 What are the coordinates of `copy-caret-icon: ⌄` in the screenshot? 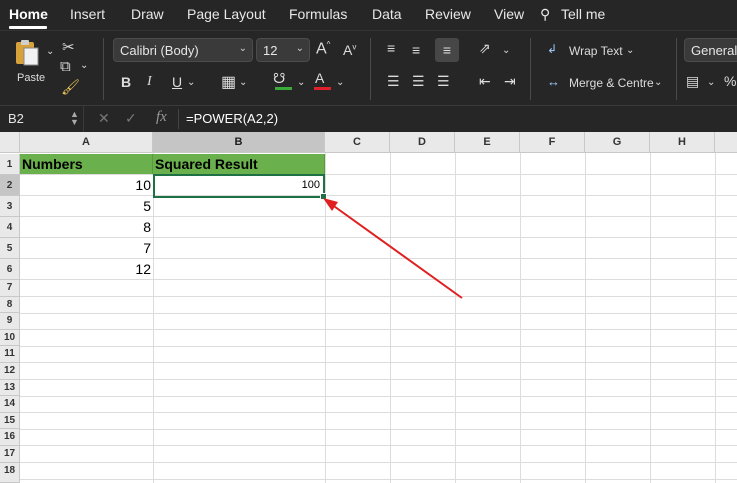 It's located at (84, 65).